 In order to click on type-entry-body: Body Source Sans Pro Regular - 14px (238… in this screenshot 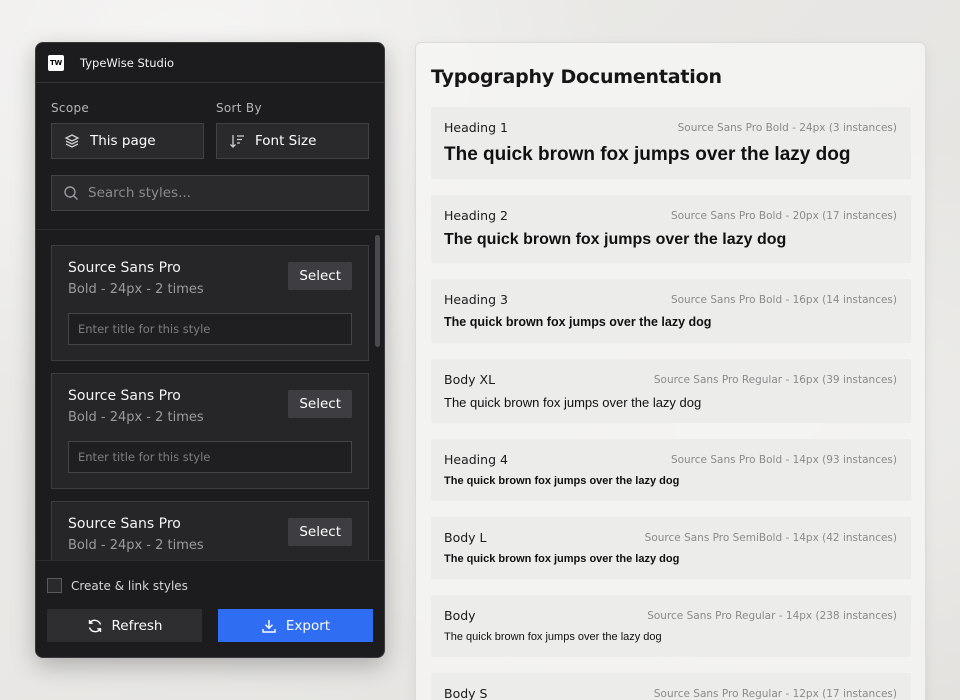, I will do `click(671, 626)`.